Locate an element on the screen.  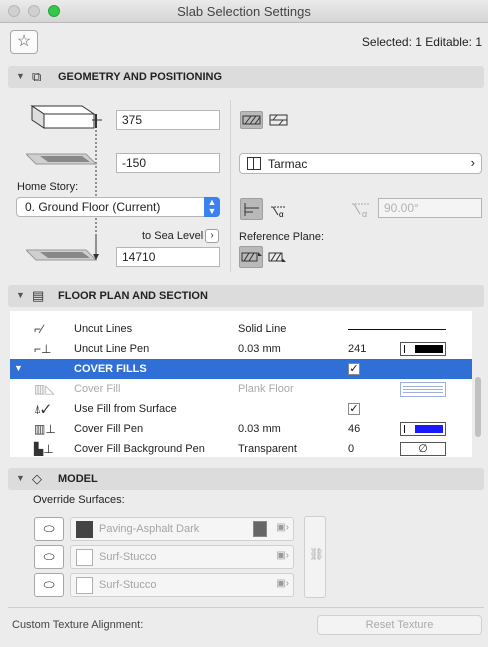
slab-bottom-surface-icon: ⬭ is located at coordinates (49, 584).